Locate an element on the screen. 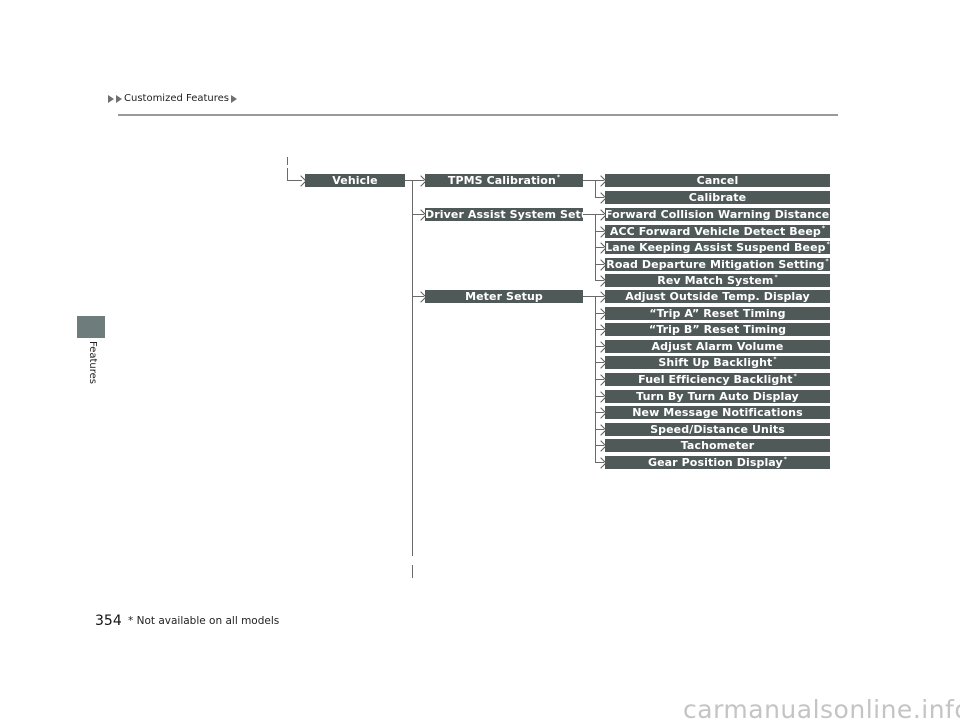 This screenshot has height=724, width=960. menu-box-trip-a-reset-timing: “Trip A” Reset Timing is located at coordinates (717, 313).